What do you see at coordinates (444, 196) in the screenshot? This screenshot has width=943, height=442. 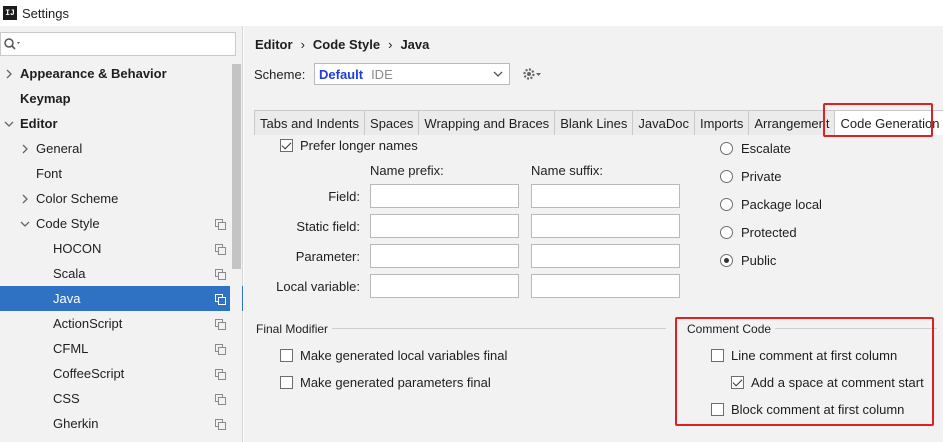 I see `field-prefix-input` at bounding box center [444, 196].